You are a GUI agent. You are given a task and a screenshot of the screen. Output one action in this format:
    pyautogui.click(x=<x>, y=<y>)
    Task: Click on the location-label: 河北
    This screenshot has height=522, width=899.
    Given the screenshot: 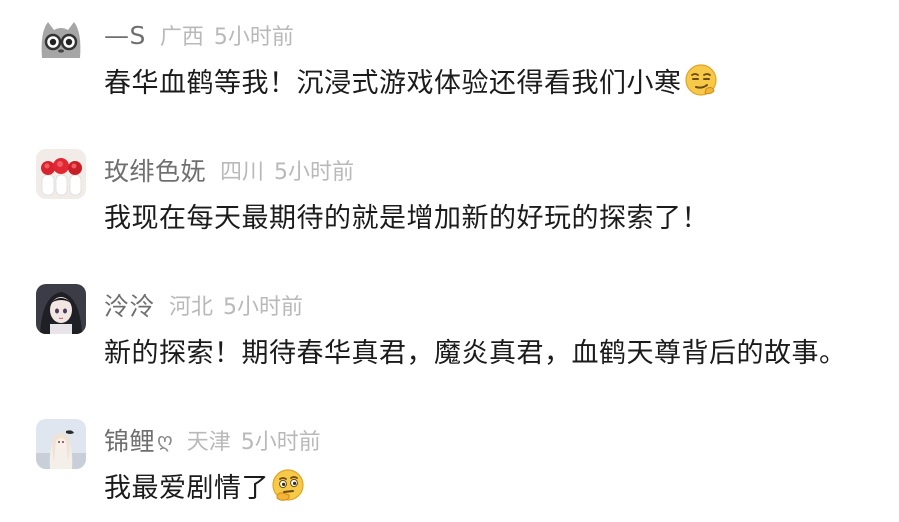 What is the action you would take?
    pyautogui.click(x=191, y=307)
    